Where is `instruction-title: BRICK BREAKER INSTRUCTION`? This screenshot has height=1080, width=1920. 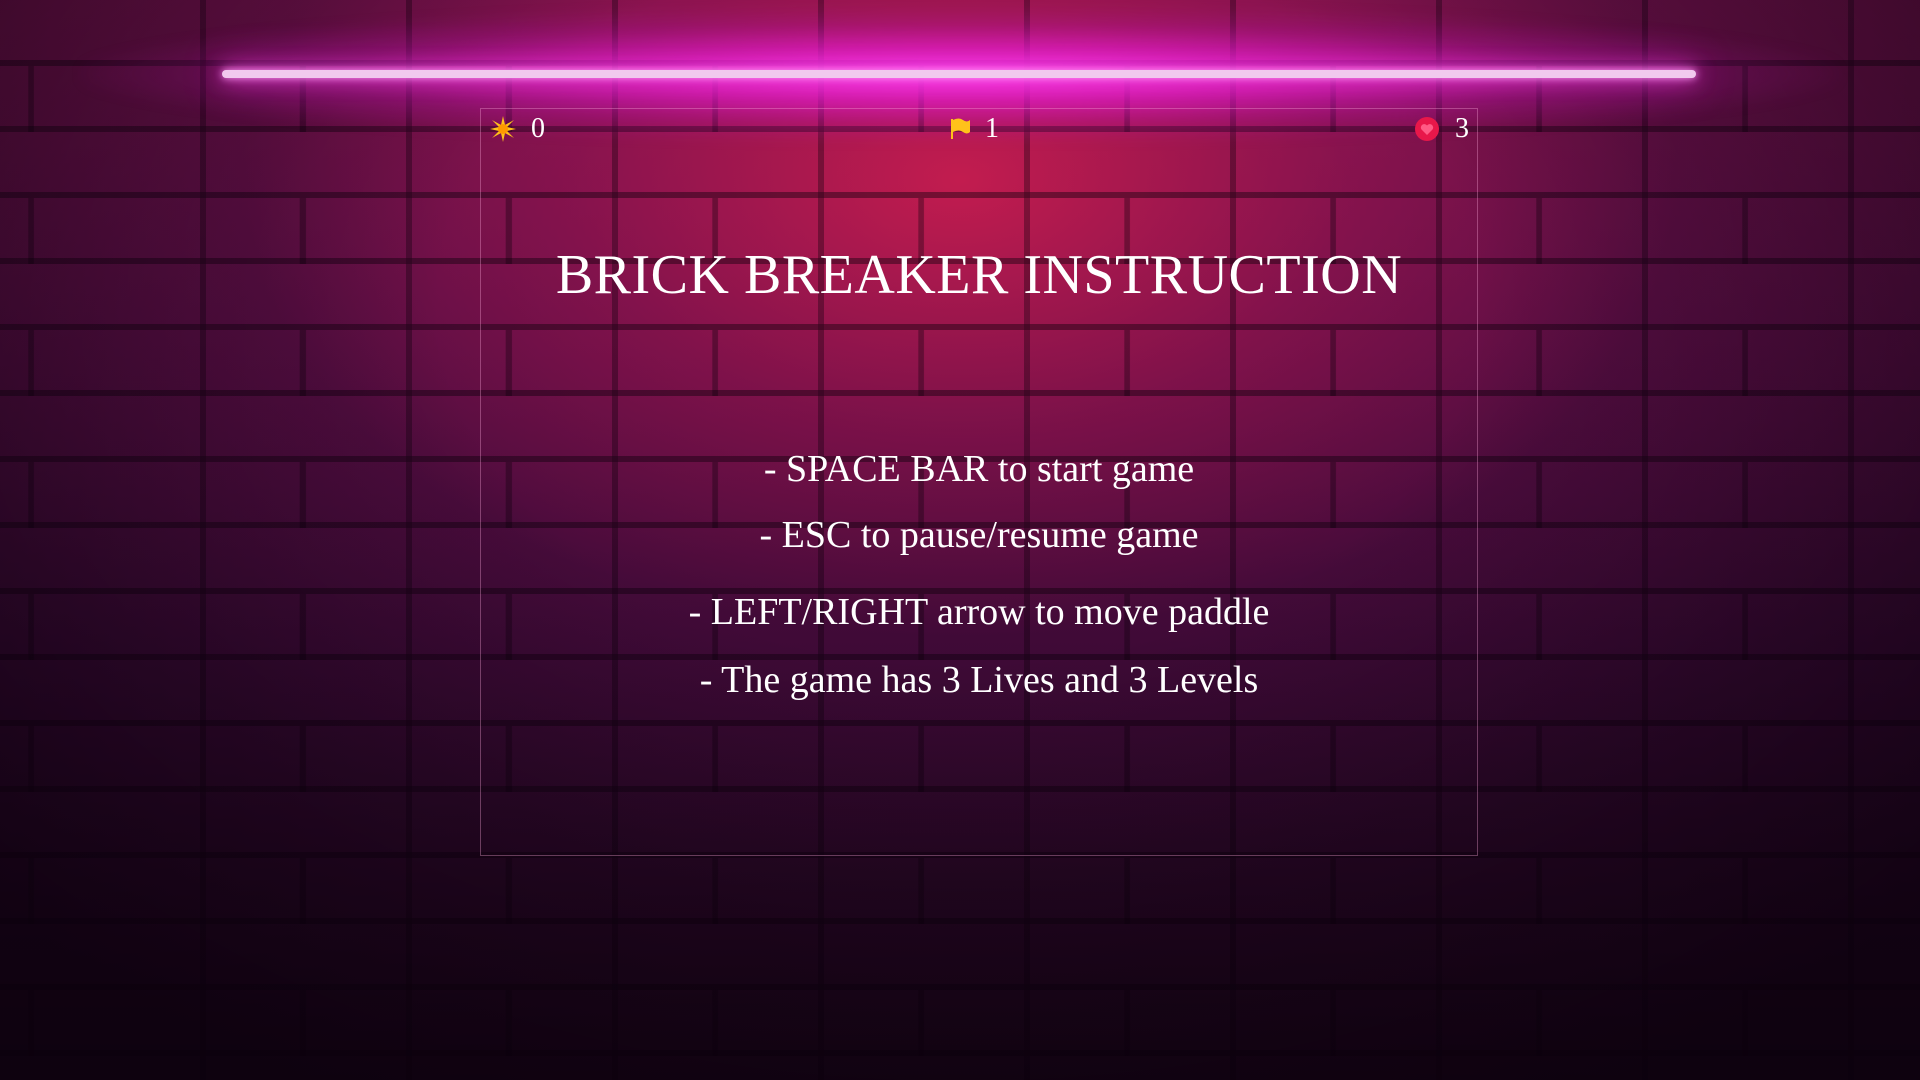
instruction-title: BRICK BREAKER INSTRUCTION is located at coordinates (979, 275).